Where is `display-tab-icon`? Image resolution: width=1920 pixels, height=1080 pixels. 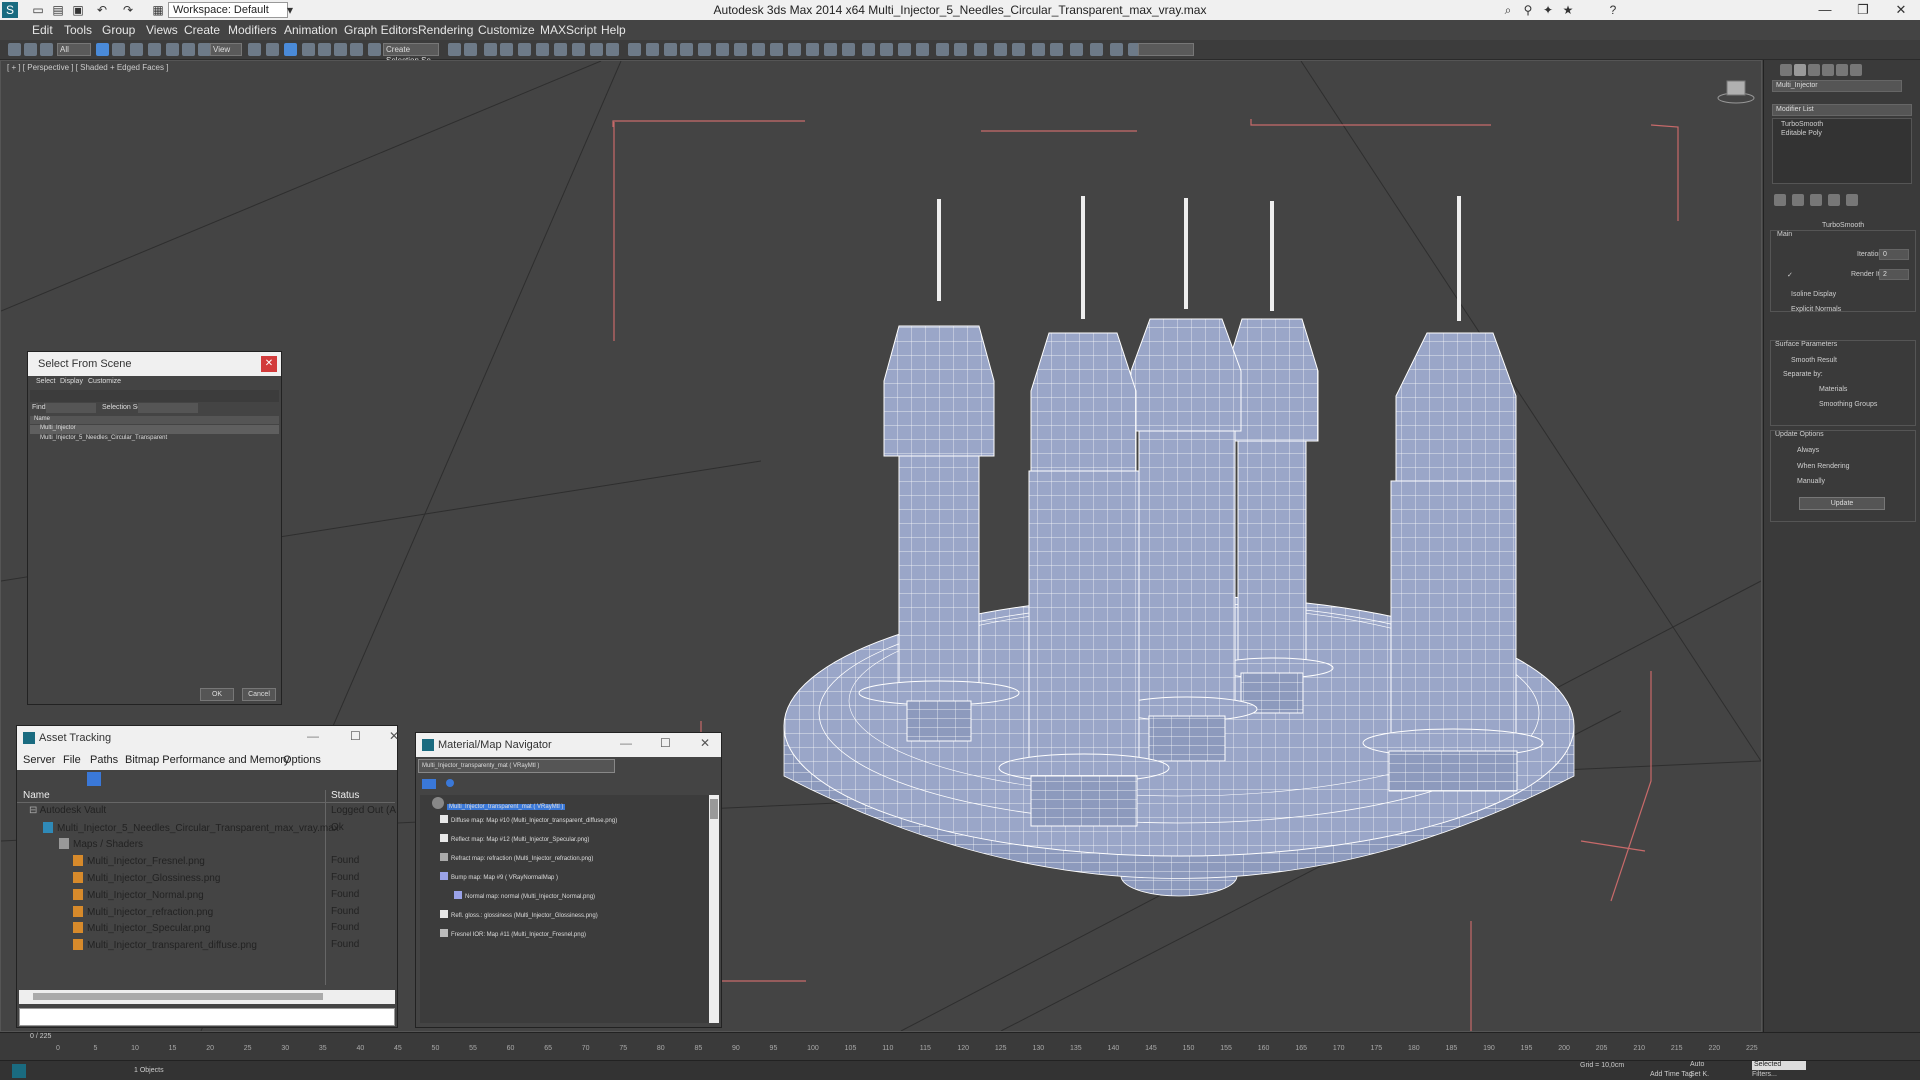
display-tab-icon is located at coordinates (1842, 70).